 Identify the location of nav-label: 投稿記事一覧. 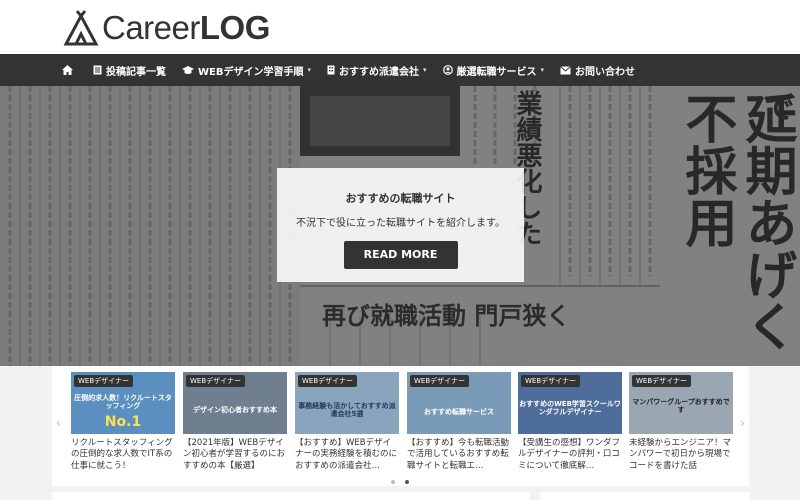
(136, 72).